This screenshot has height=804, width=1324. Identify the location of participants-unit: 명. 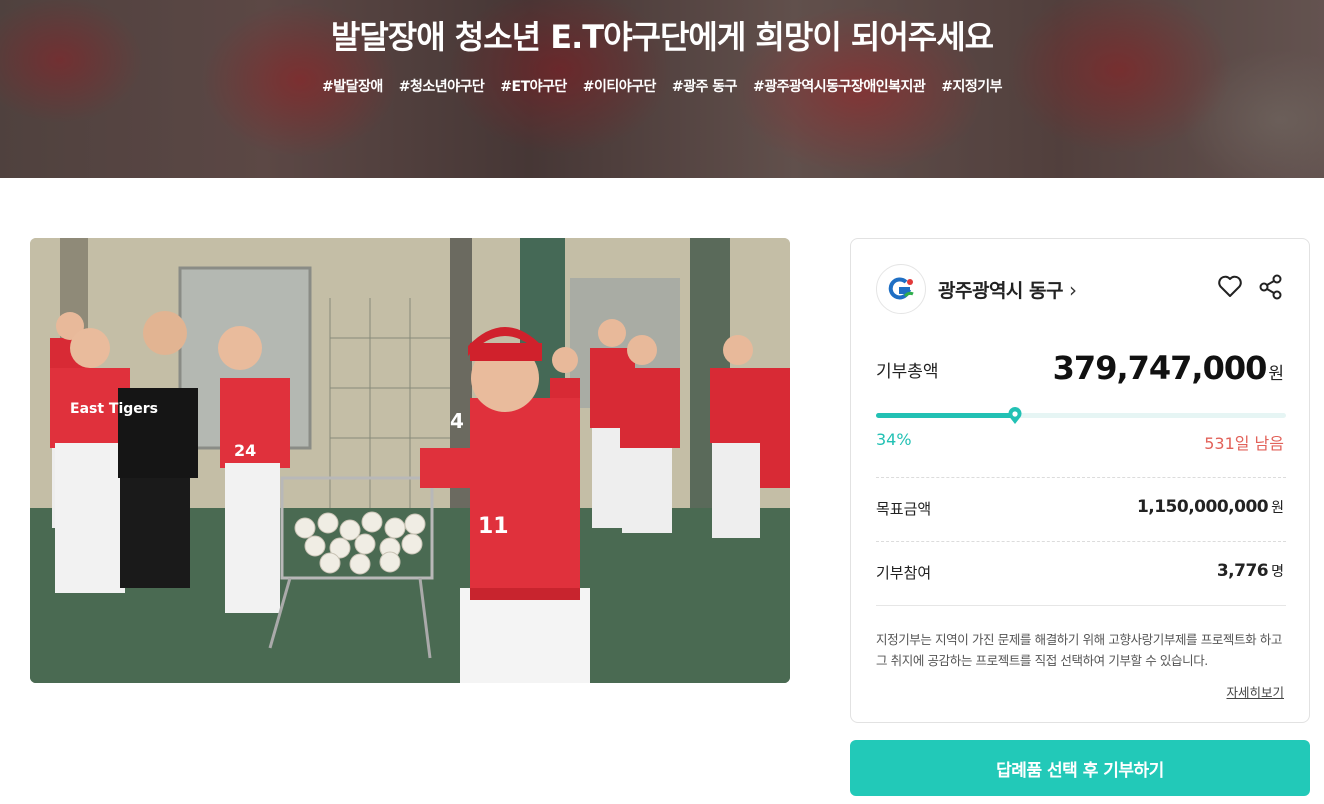
(1277, 572).